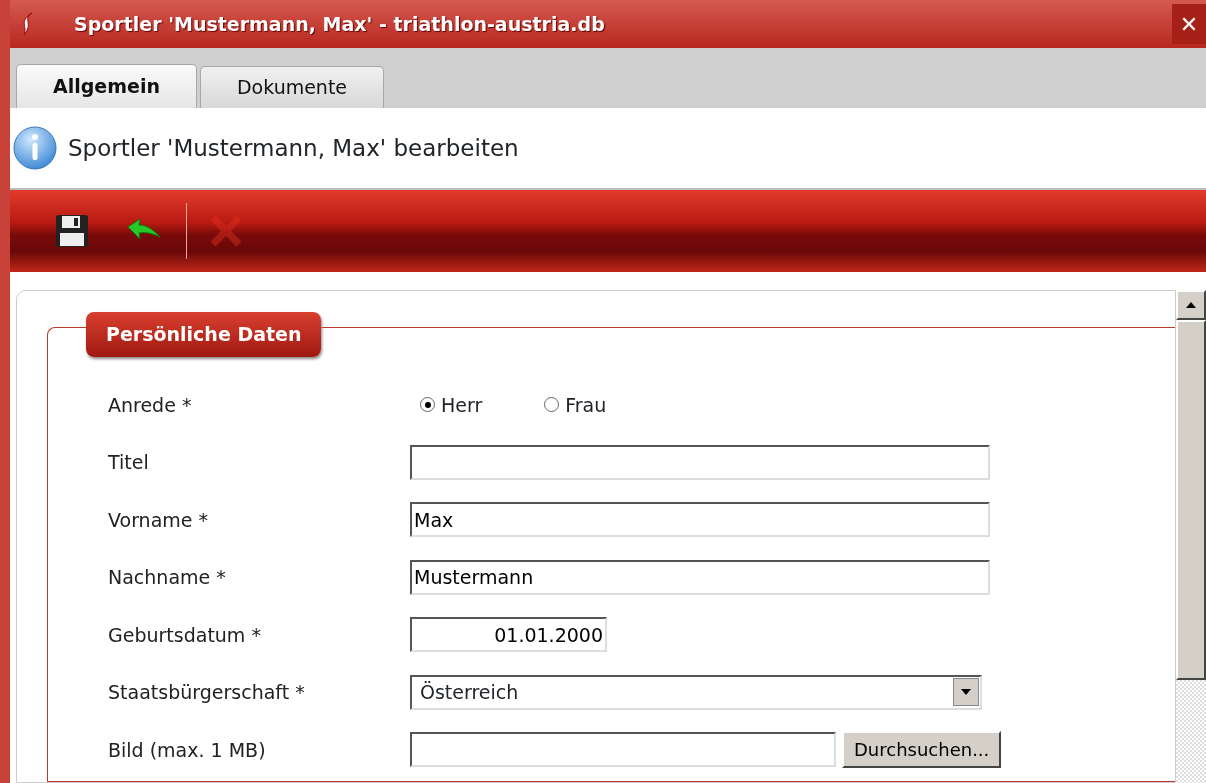  I want to click on page-heading: Sportler 'Mustermann, Max' bearbeiten, so click(293, 148).